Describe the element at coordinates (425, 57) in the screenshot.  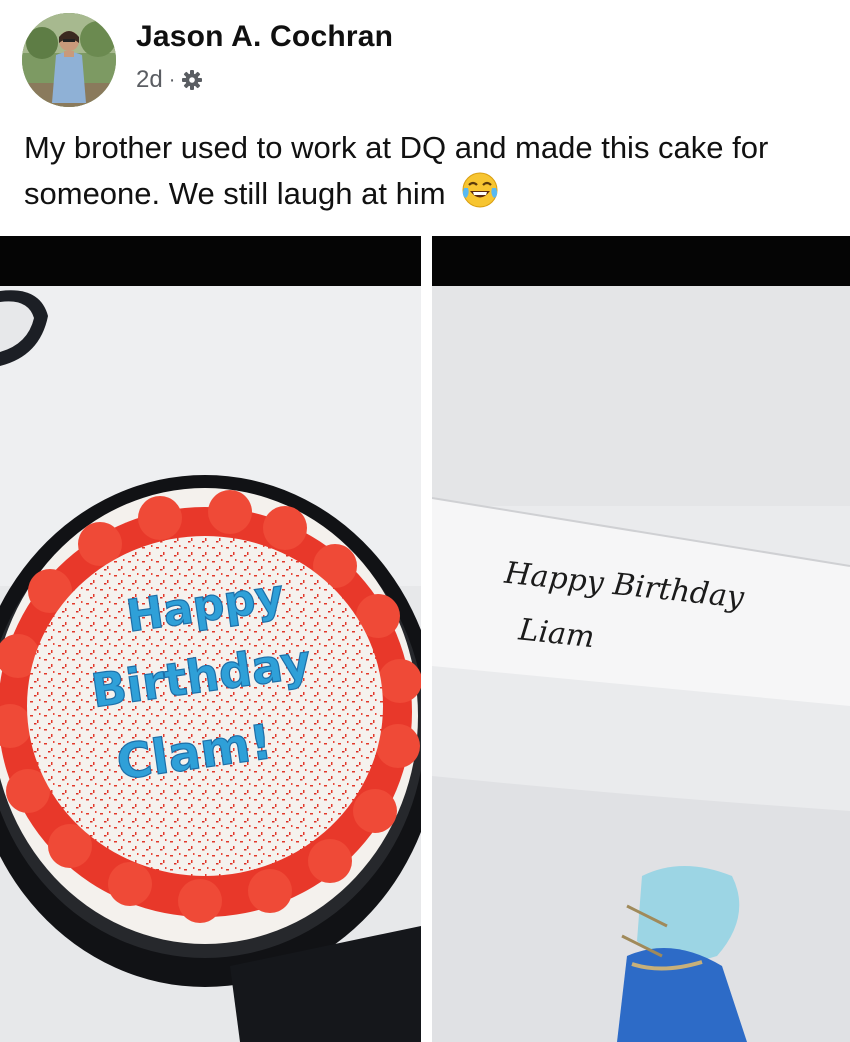
I see `post-header: Jason A. Cochran 2d ·` at that location.